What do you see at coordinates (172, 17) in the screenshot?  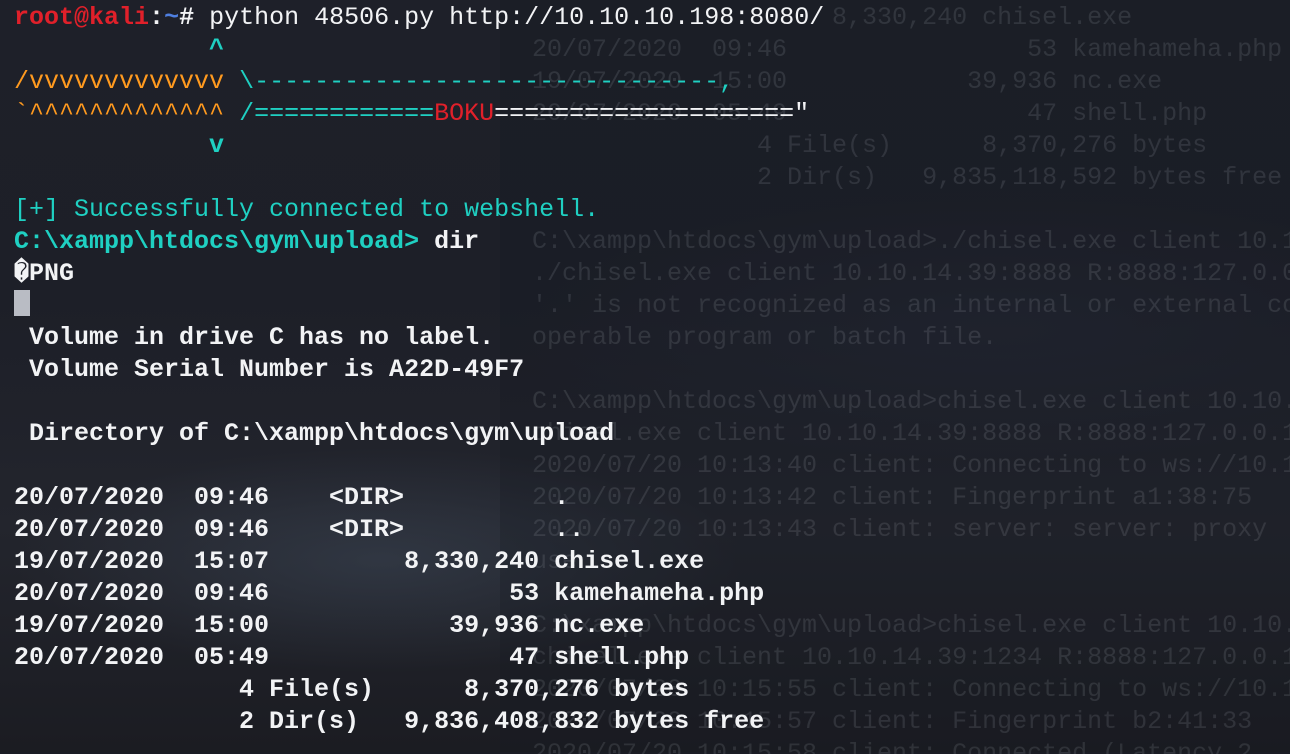 I see `prompt-path: ~` at bounding box center [172, 17].